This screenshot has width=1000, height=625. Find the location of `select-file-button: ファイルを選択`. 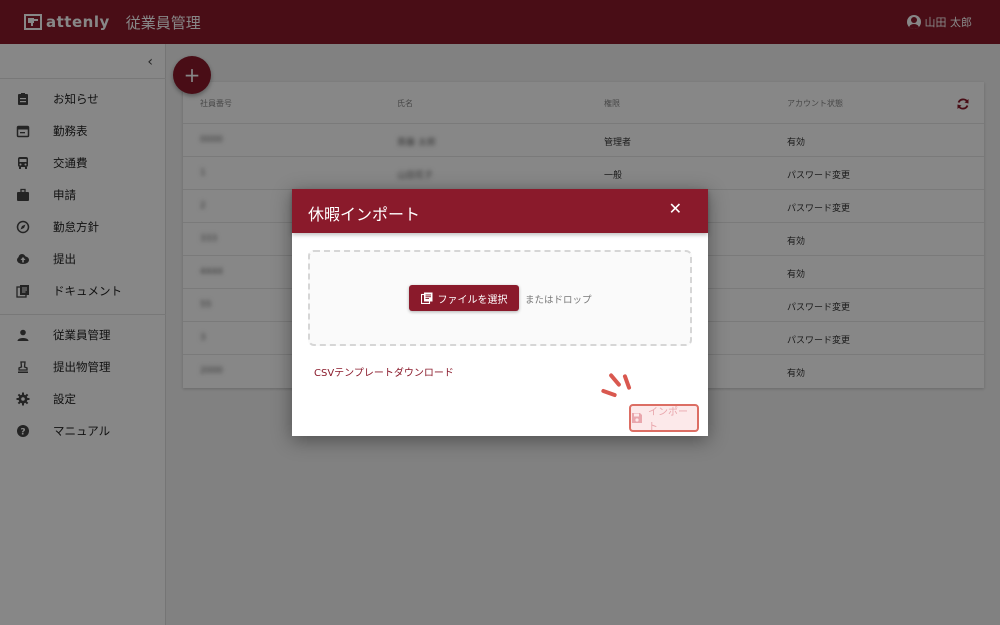

select-file-button: ファイルを選択 is located at coordinates (464, 298).